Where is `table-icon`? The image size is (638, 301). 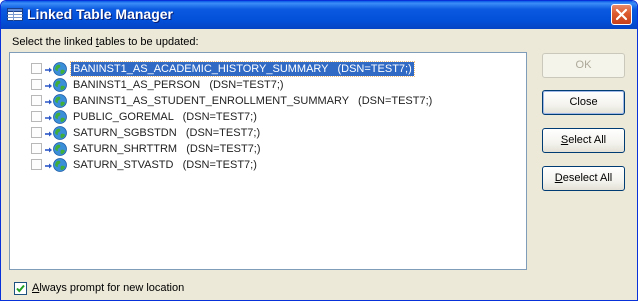
table-icon is located at coordinates (15, 14).